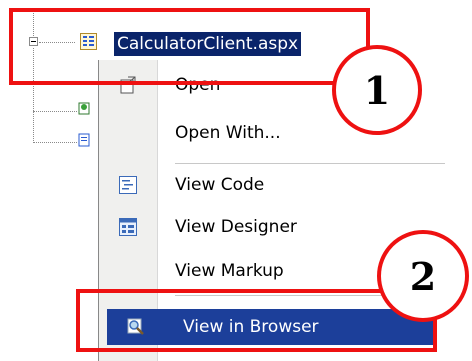 This screenshot has width=472, height=361. I want to click on annotation-badge-1: 1, so click(377, 90).